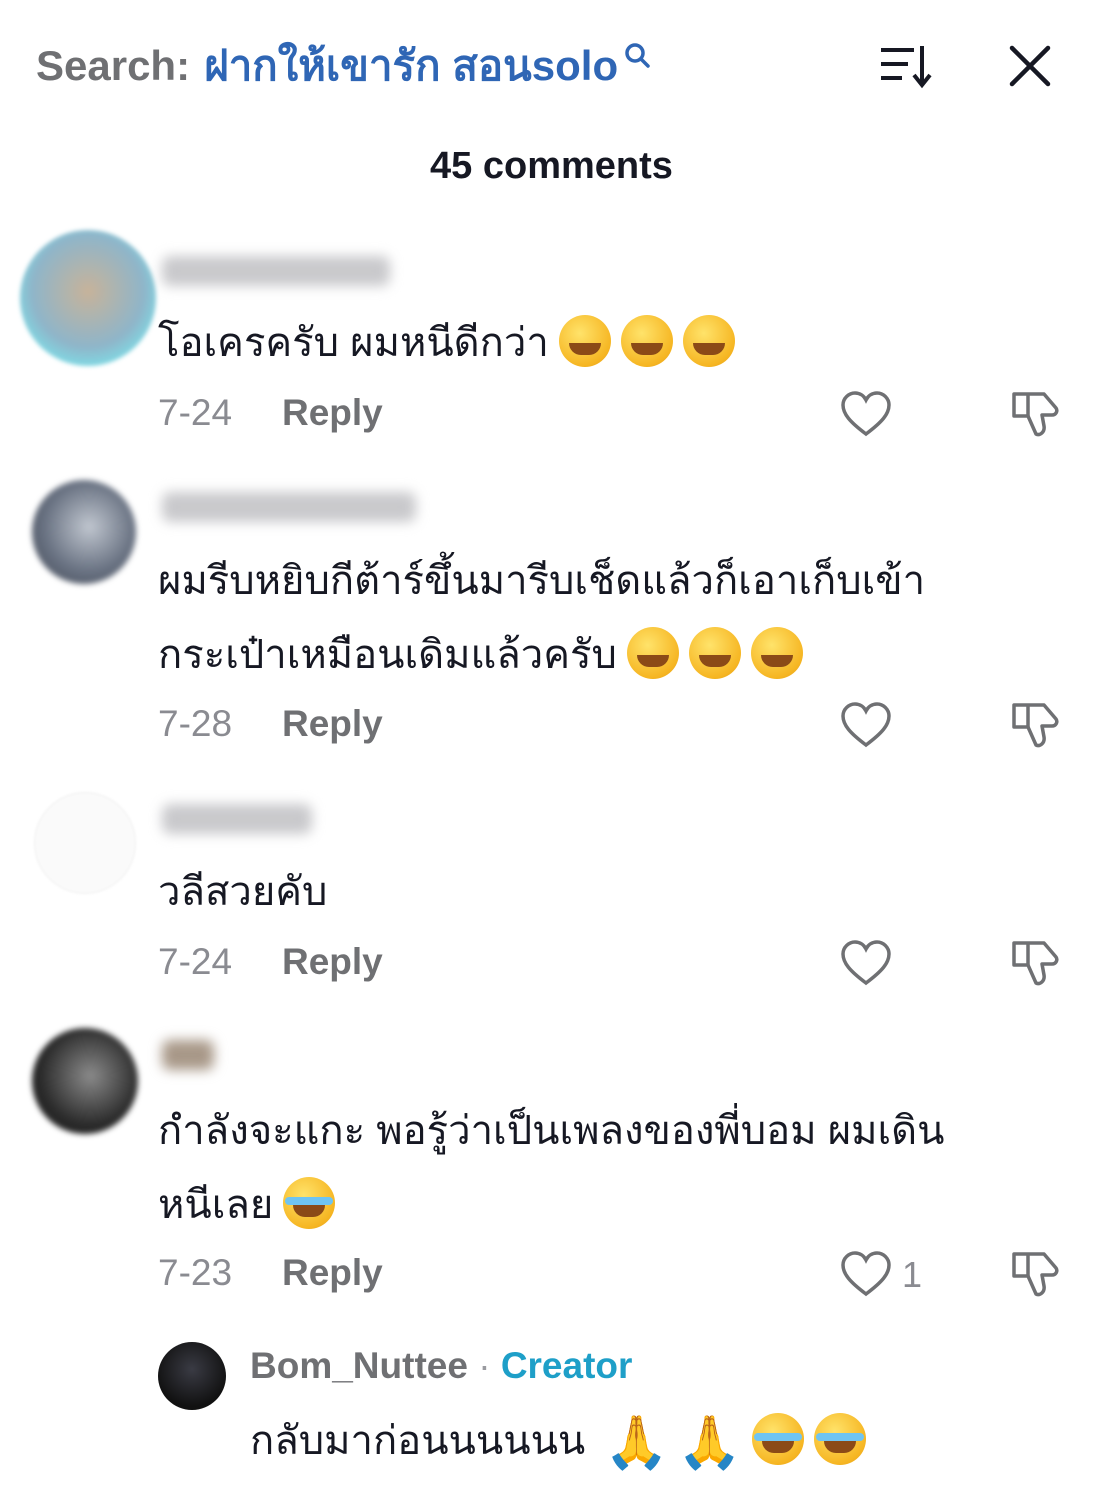  I want to click on search-prefix: Search:, so click(113, 65).